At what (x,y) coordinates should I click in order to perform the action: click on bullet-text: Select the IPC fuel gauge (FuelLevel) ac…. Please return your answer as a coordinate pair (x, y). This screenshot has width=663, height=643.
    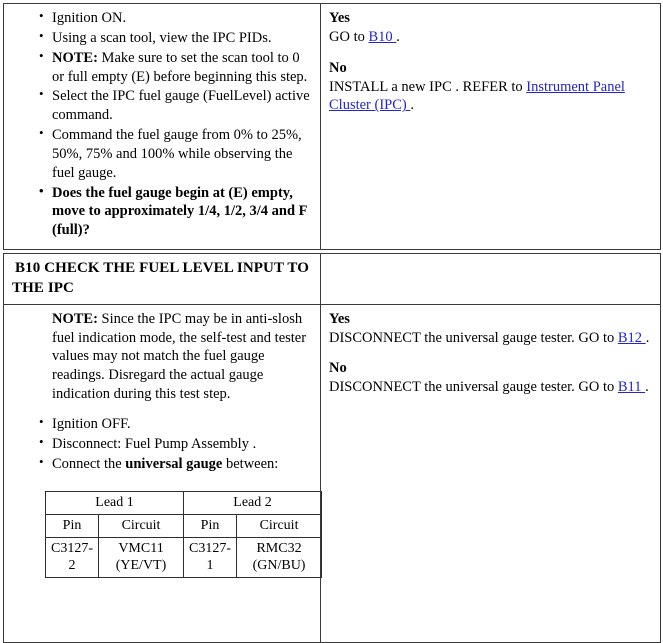
    Looking at the image, I should click on (181, 106).